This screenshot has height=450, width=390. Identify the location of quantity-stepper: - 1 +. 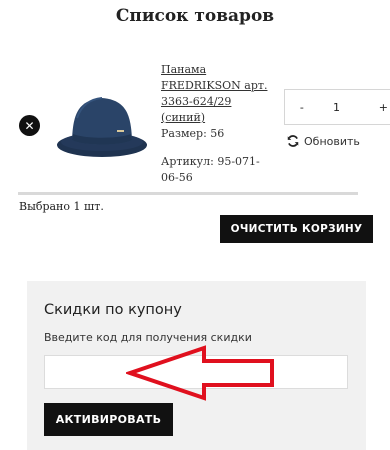
(337, 107).